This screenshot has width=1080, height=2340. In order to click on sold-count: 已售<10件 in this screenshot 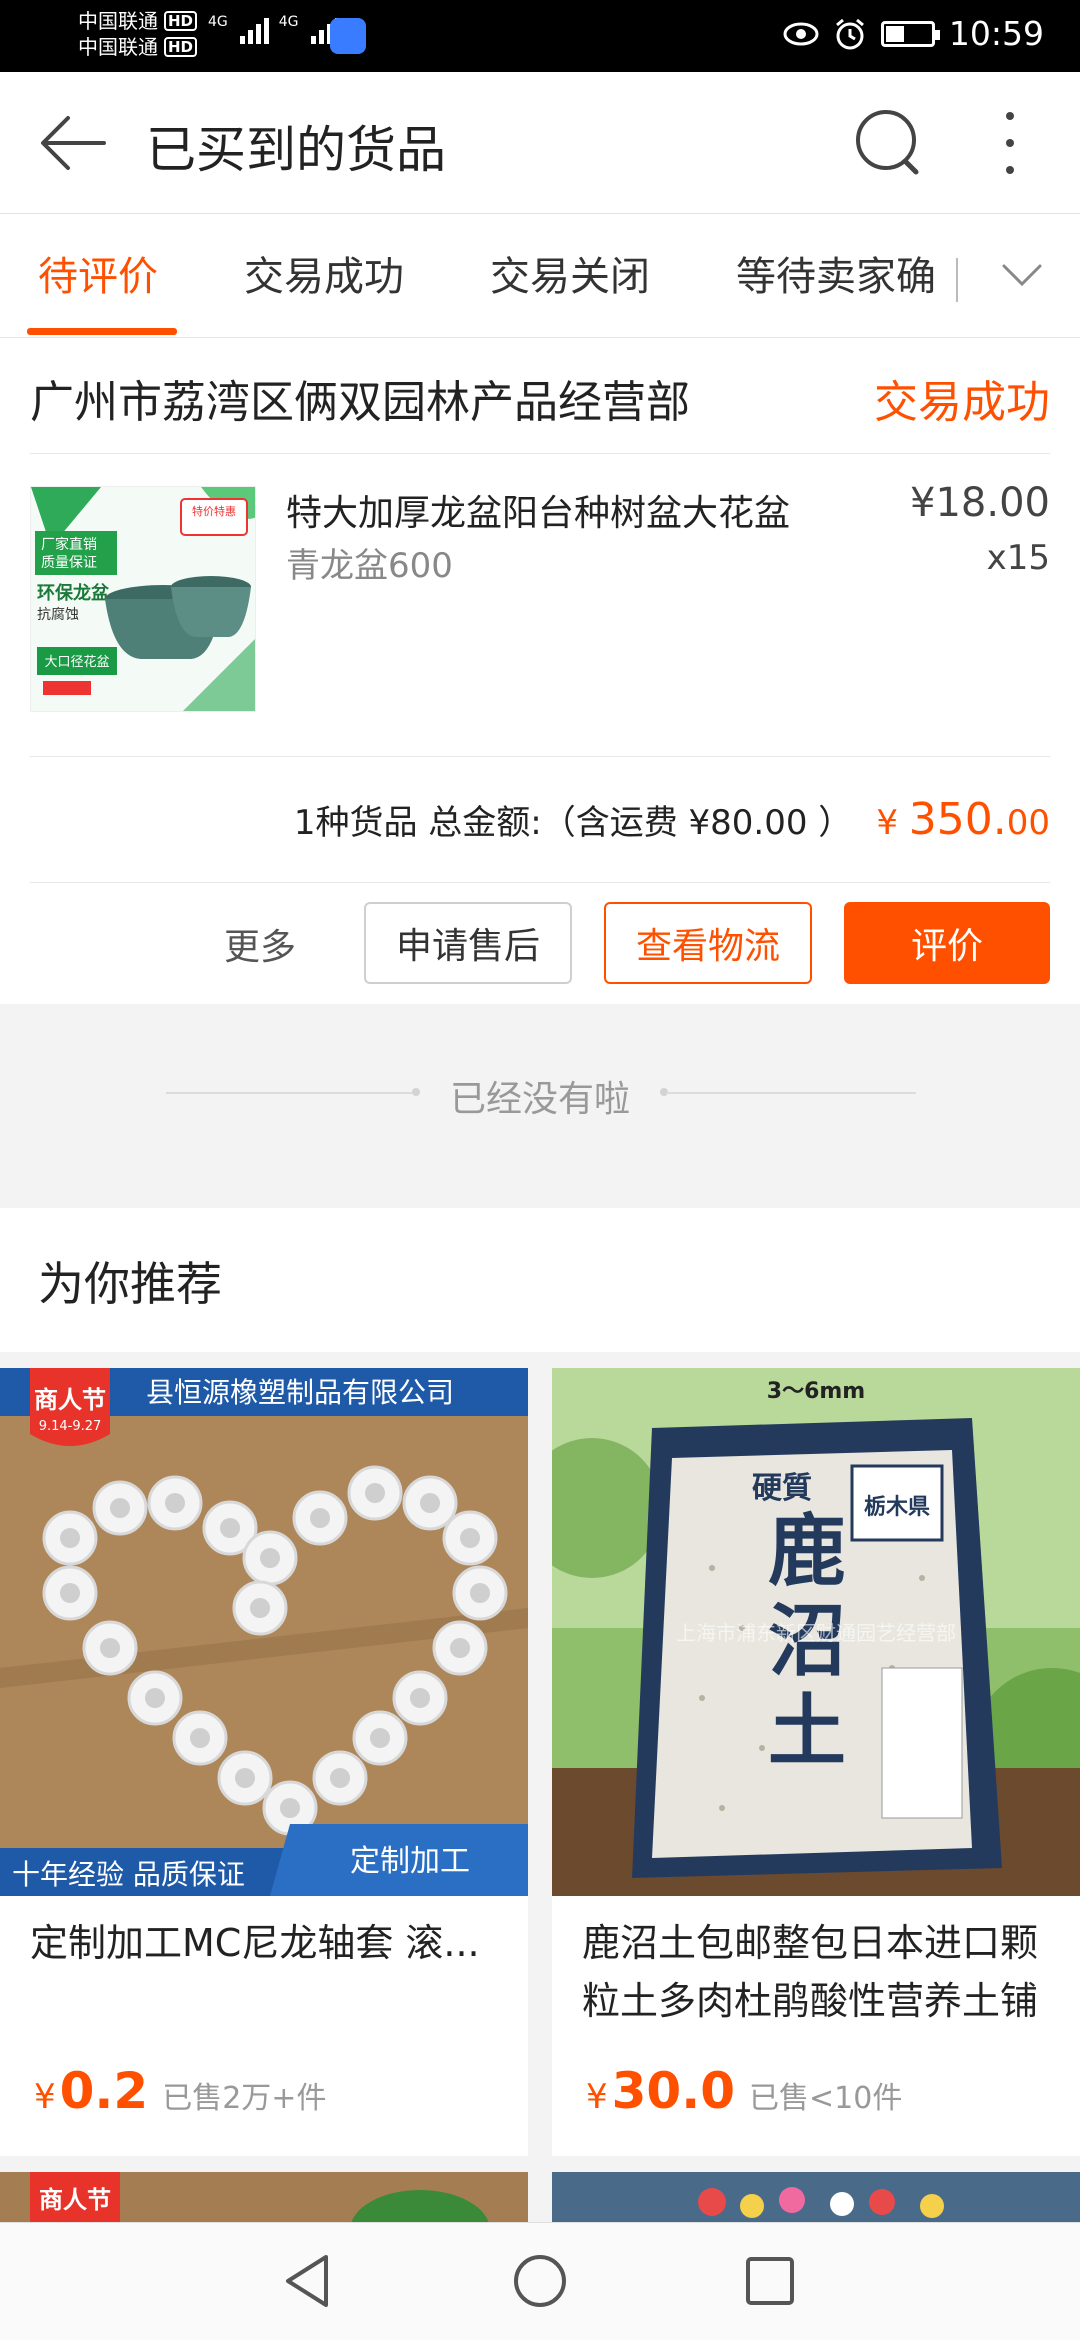, I will do `click(826, 2098)`.